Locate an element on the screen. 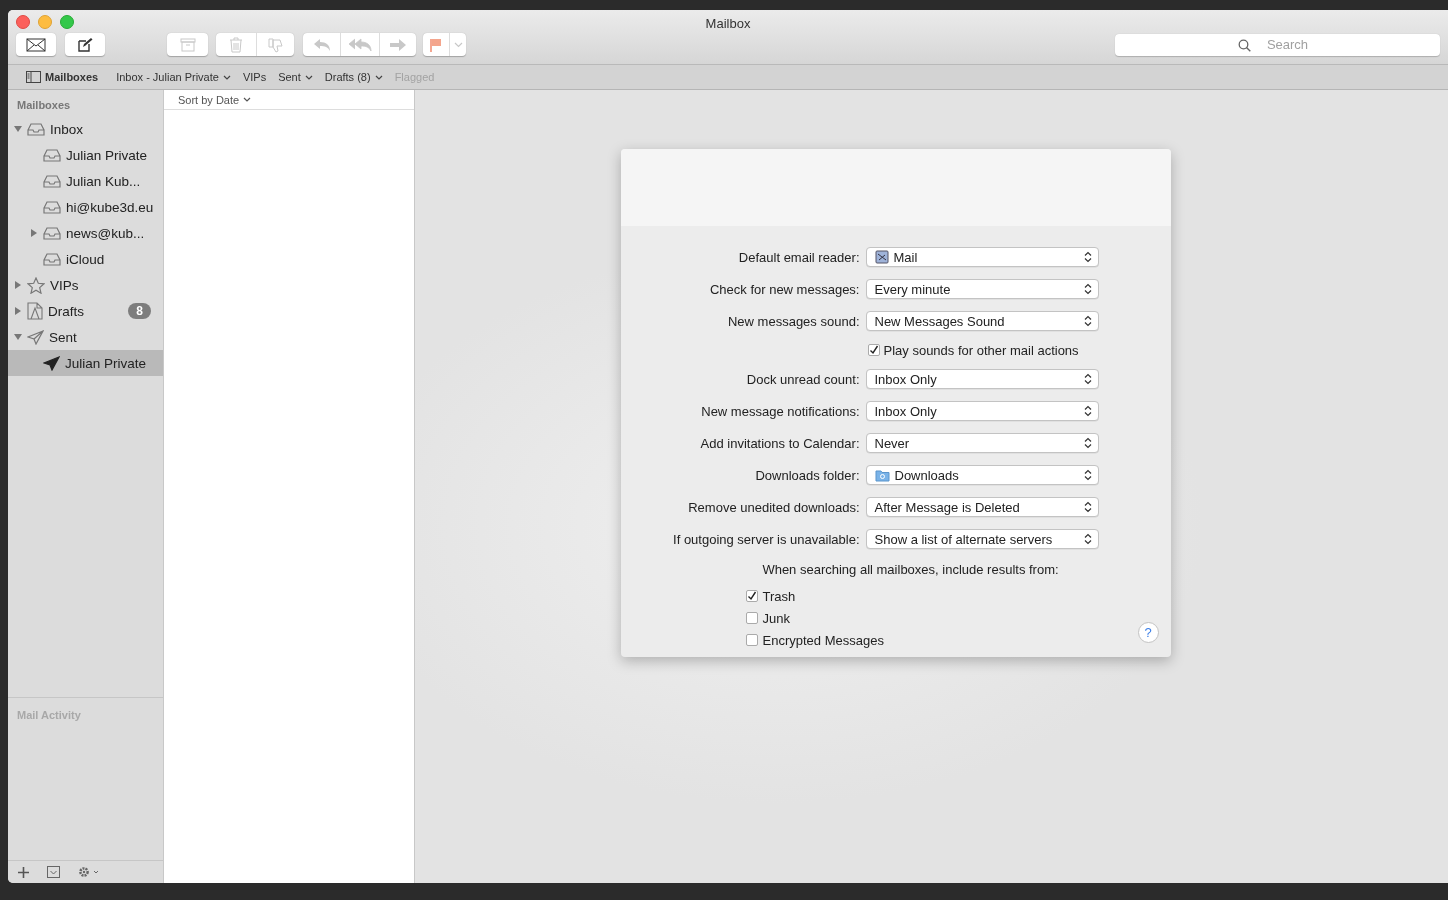 This screenshot has width=1448, height=900. checkbox-label: Encrypted Messages is located at coordinates (823, 640).